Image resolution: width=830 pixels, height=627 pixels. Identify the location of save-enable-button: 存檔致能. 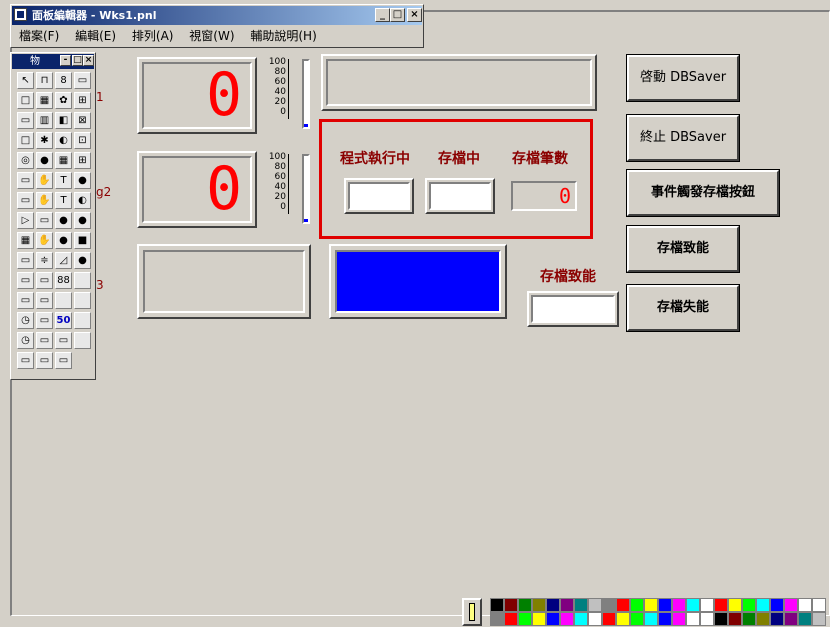
(683, 249).